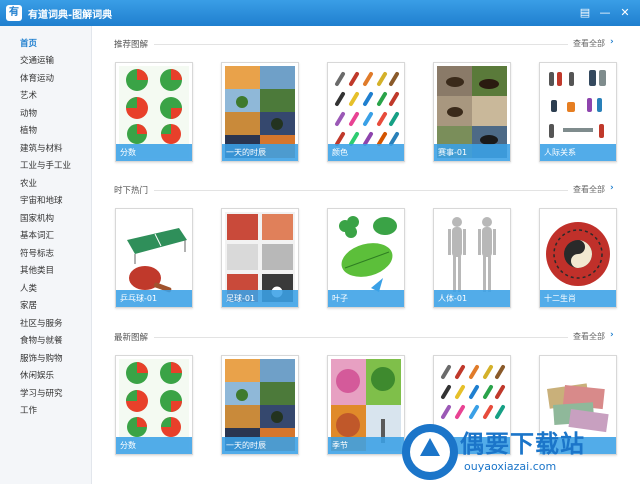 Image resolution: width=640 pixels, height=484 pixels. I want to click on card-colors: 颜色, so click(366, 112).